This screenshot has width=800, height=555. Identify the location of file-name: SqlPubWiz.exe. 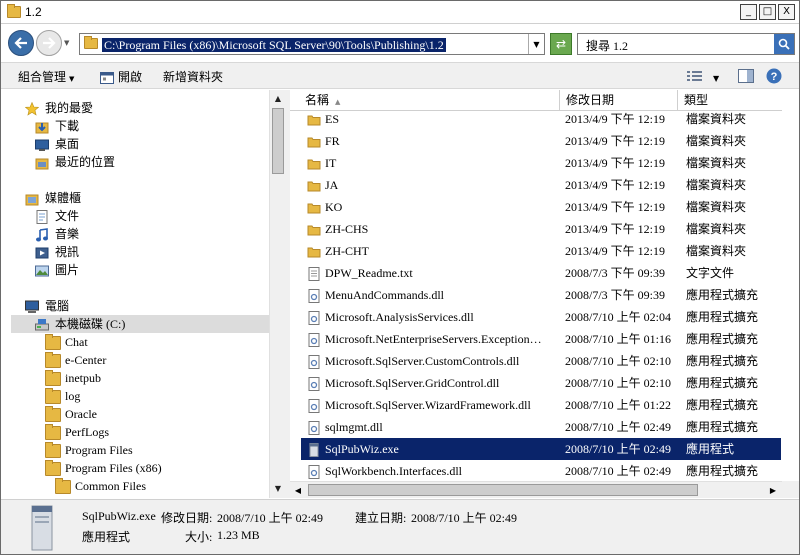
(362, 449).